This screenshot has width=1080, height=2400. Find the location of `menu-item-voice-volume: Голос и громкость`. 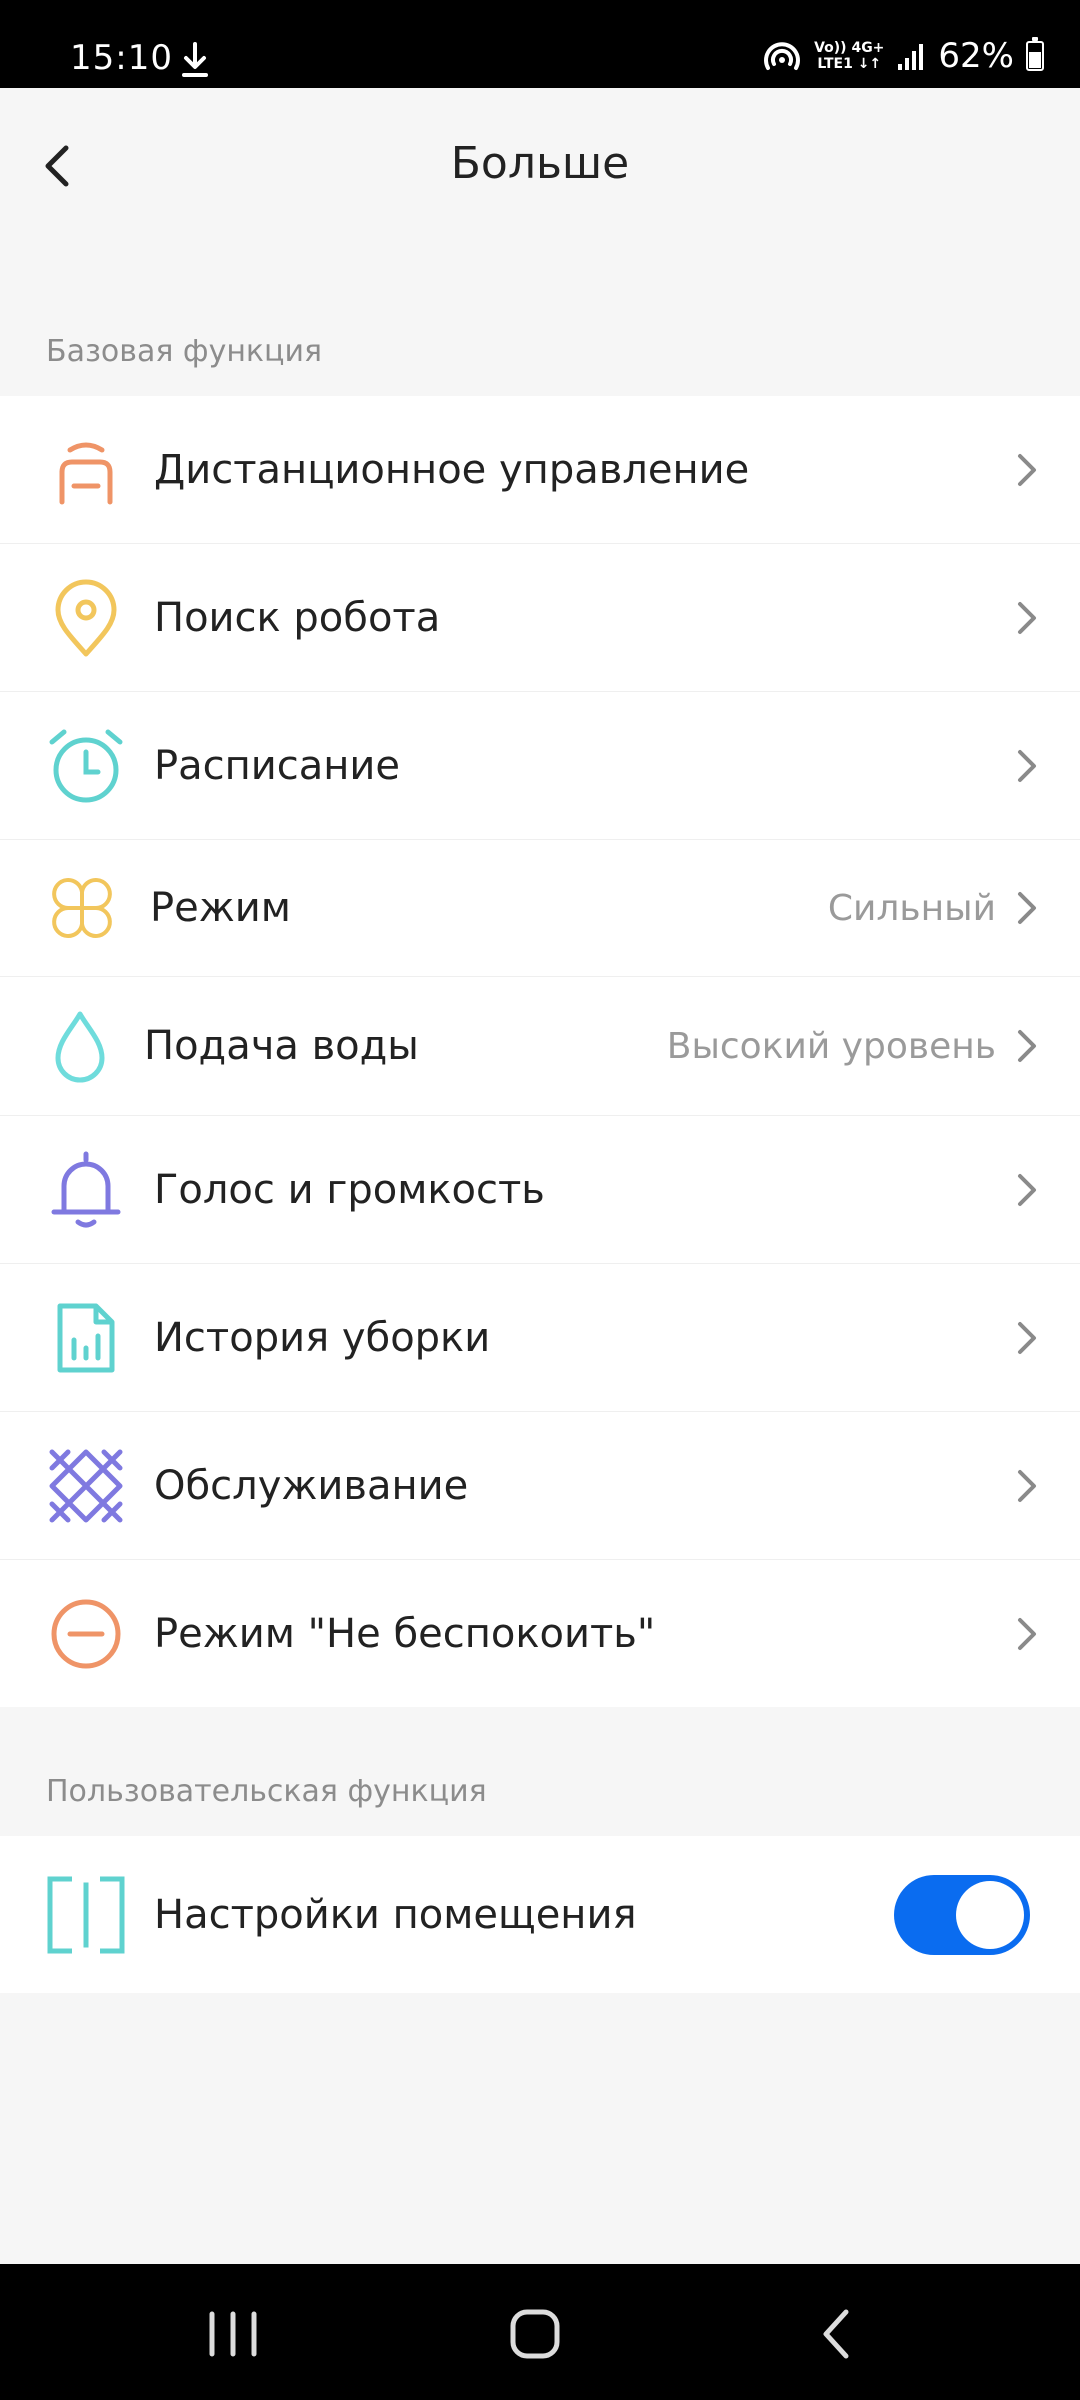

menu-item-voice-volume: Голос и громкость is located at coordinates (540, 1190).